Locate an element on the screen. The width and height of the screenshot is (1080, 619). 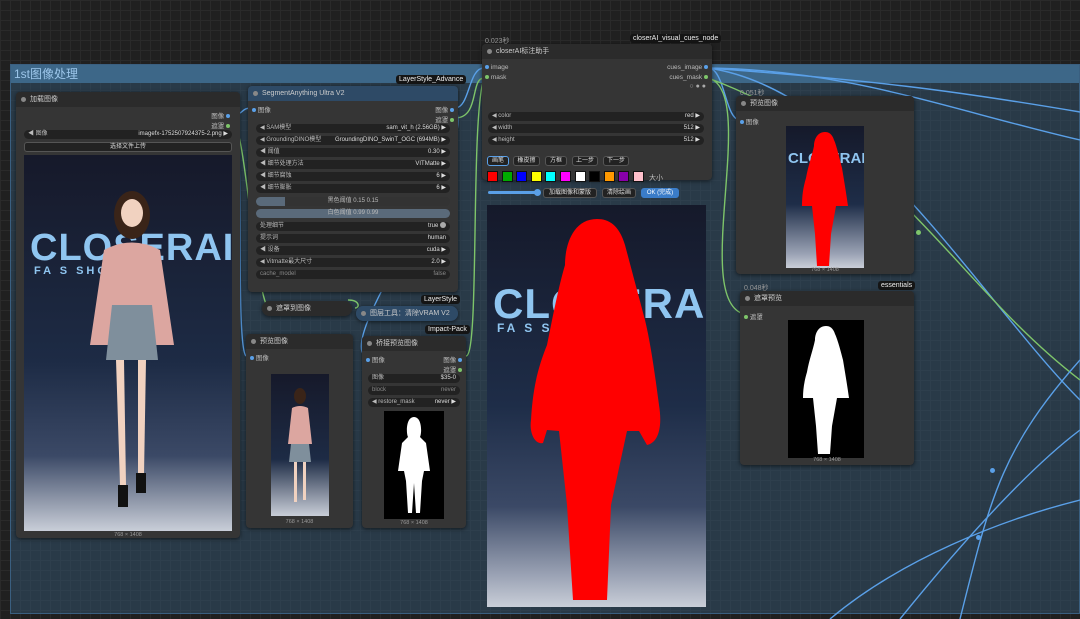
slider-handle is located at coordinates (537, 192).